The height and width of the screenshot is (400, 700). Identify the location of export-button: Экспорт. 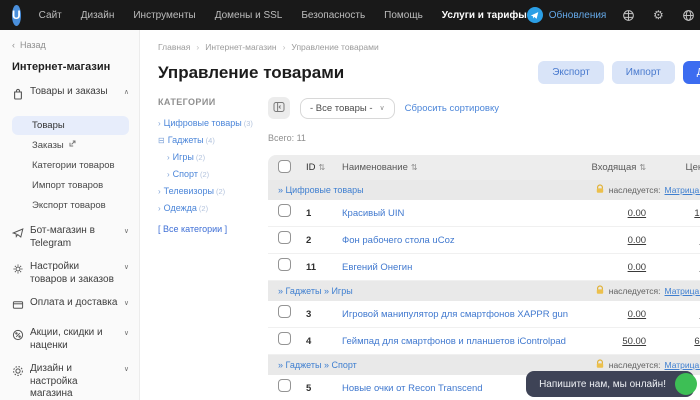
(571, 72).